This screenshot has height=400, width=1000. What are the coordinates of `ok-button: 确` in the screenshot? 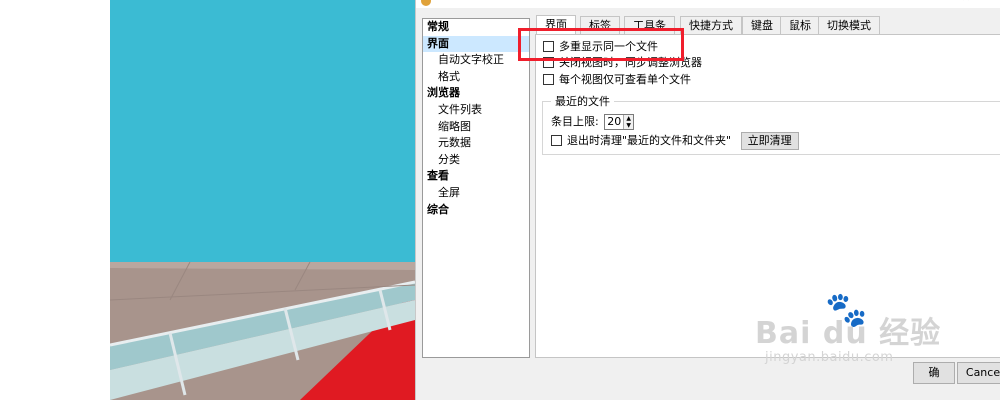 It's located at (934, 373).